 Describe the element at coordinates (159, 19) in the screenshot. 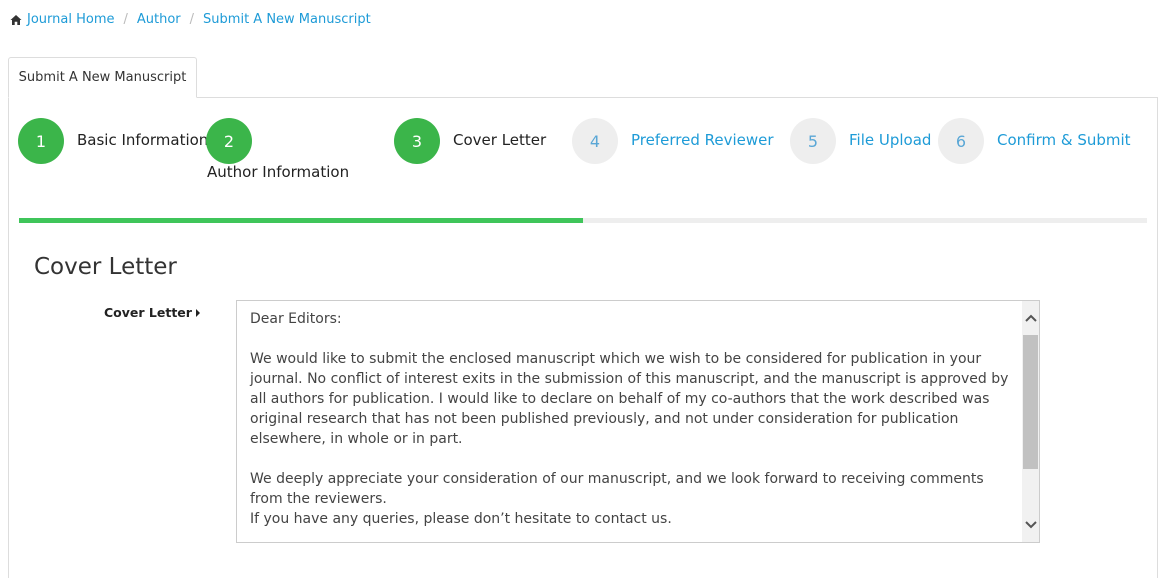

I see `breadcrumb-author: Author` at that location.